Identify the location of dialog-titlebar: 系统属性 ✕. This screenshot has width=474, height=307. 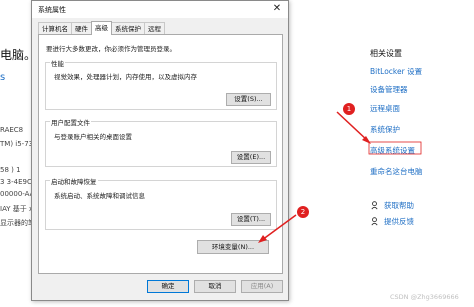
(160, 9).